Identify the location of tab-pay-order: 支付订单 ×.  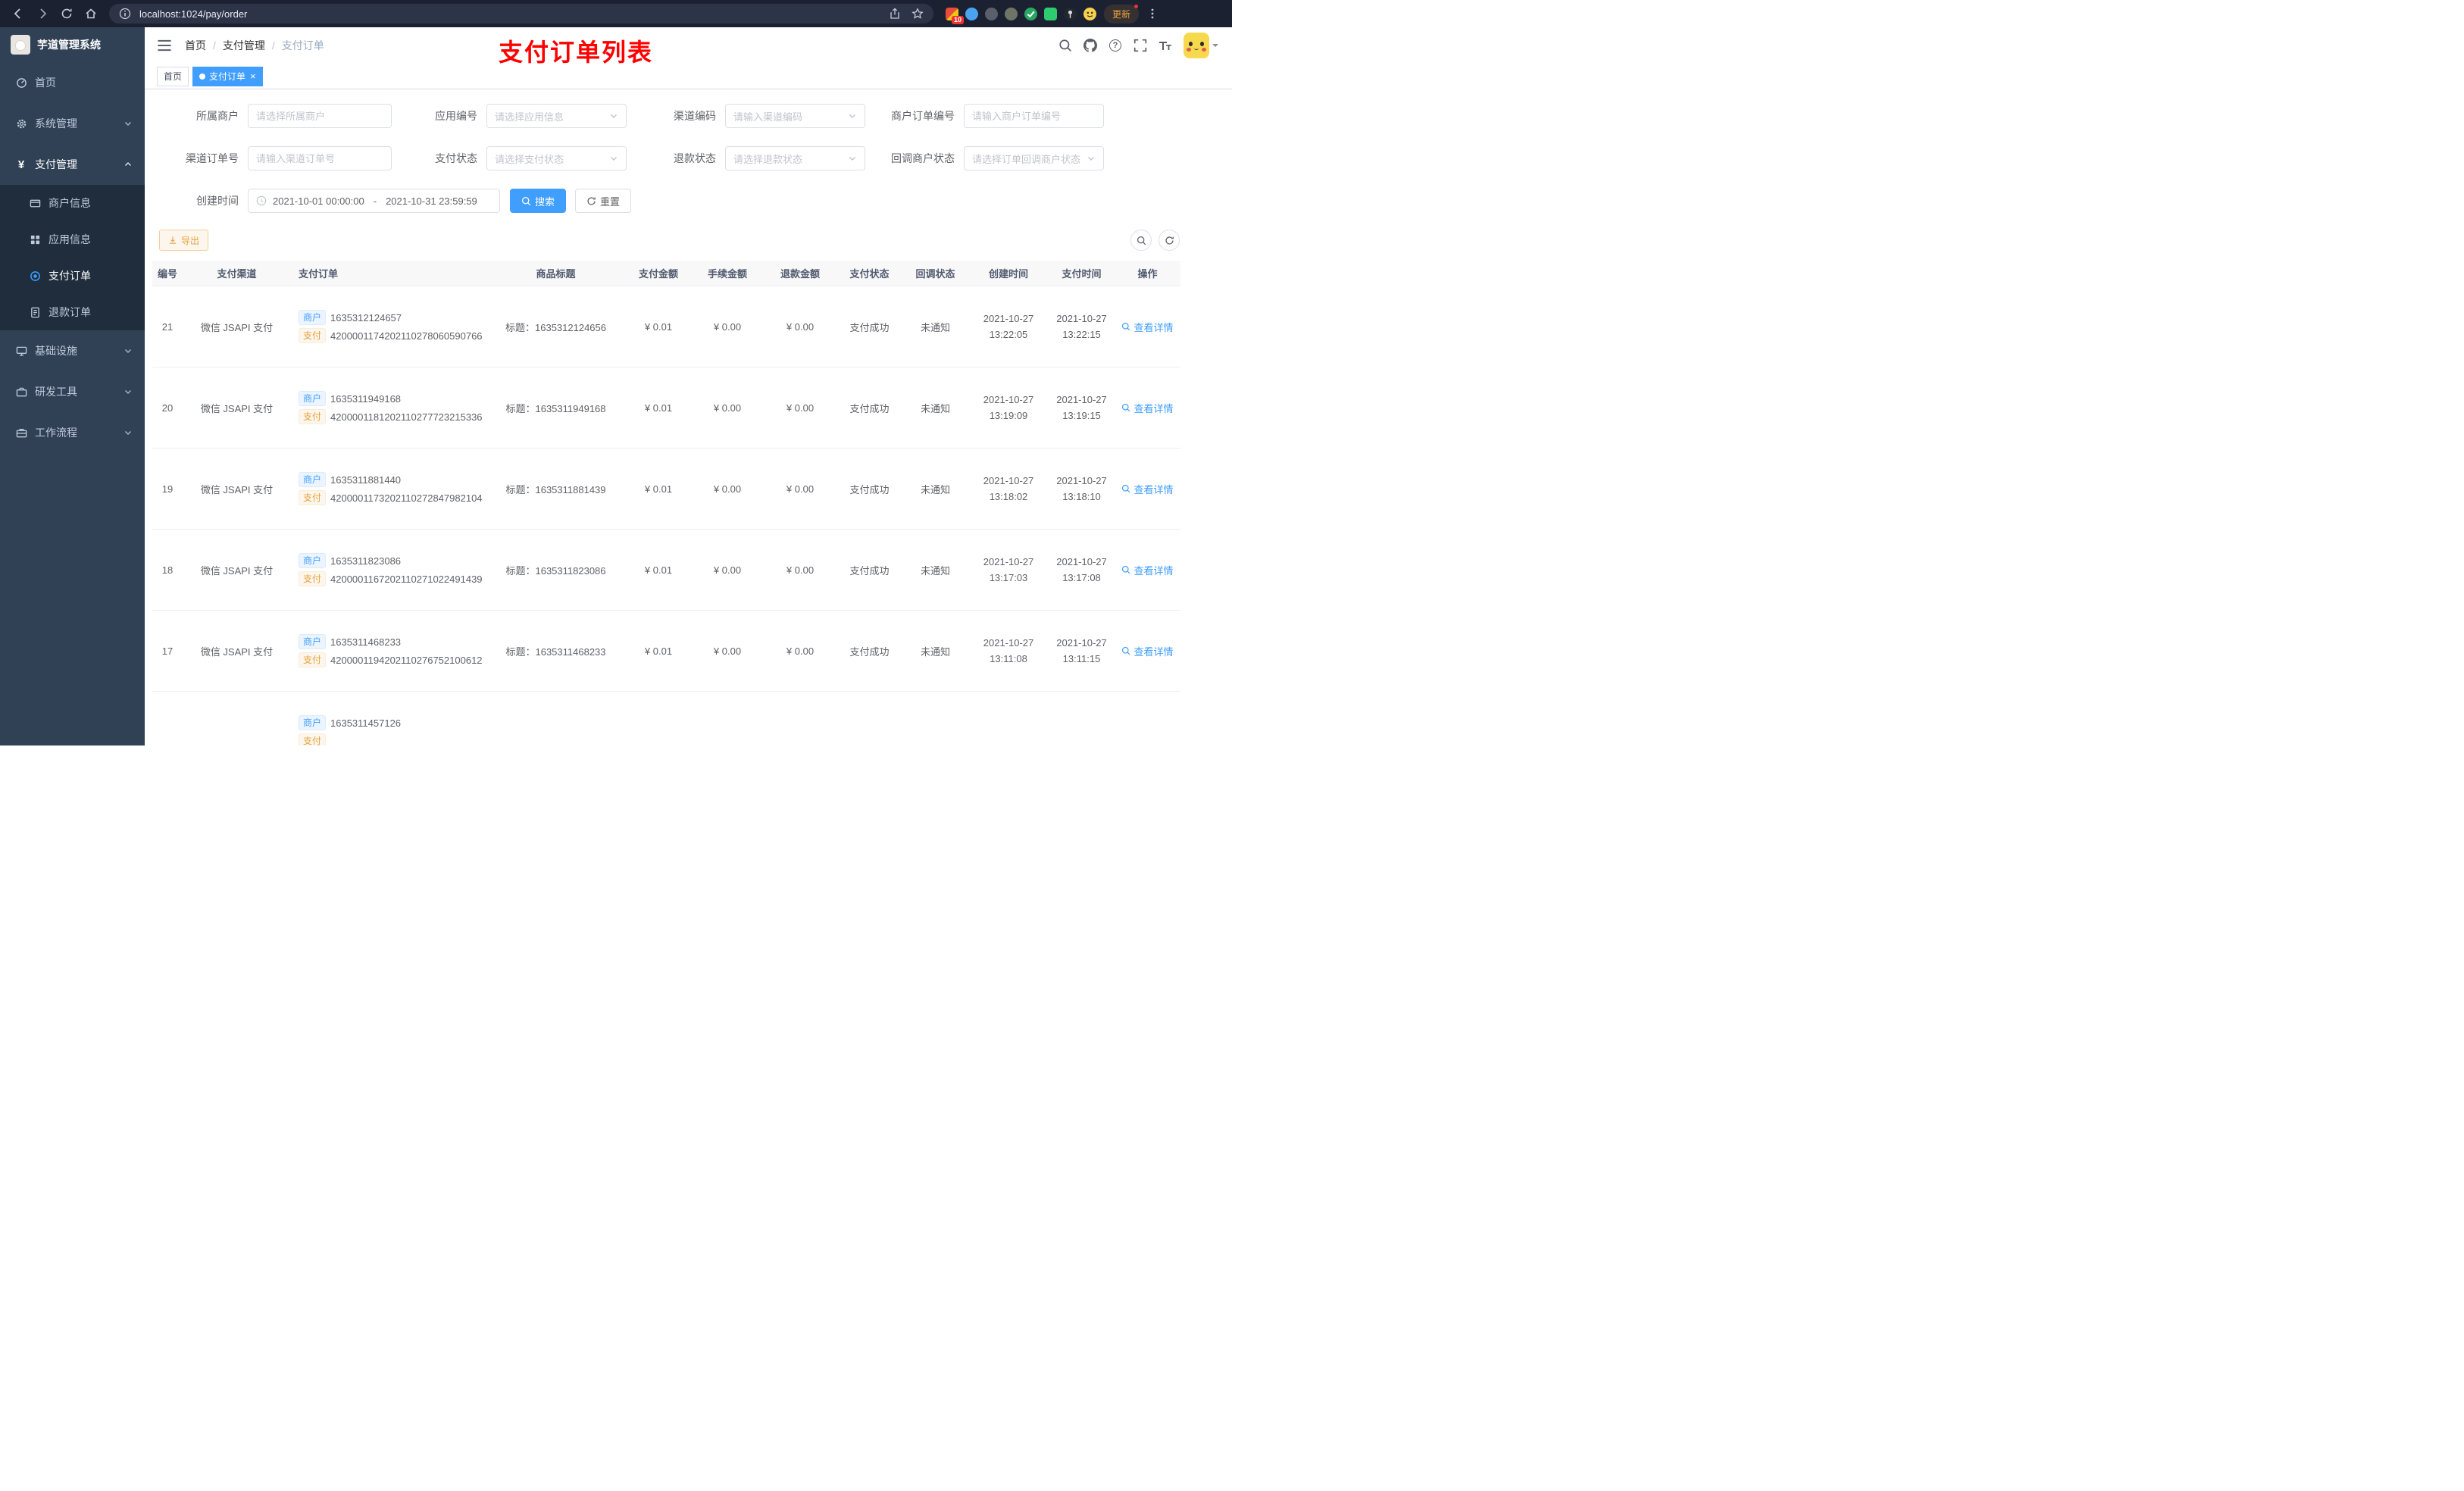
(227, 76).